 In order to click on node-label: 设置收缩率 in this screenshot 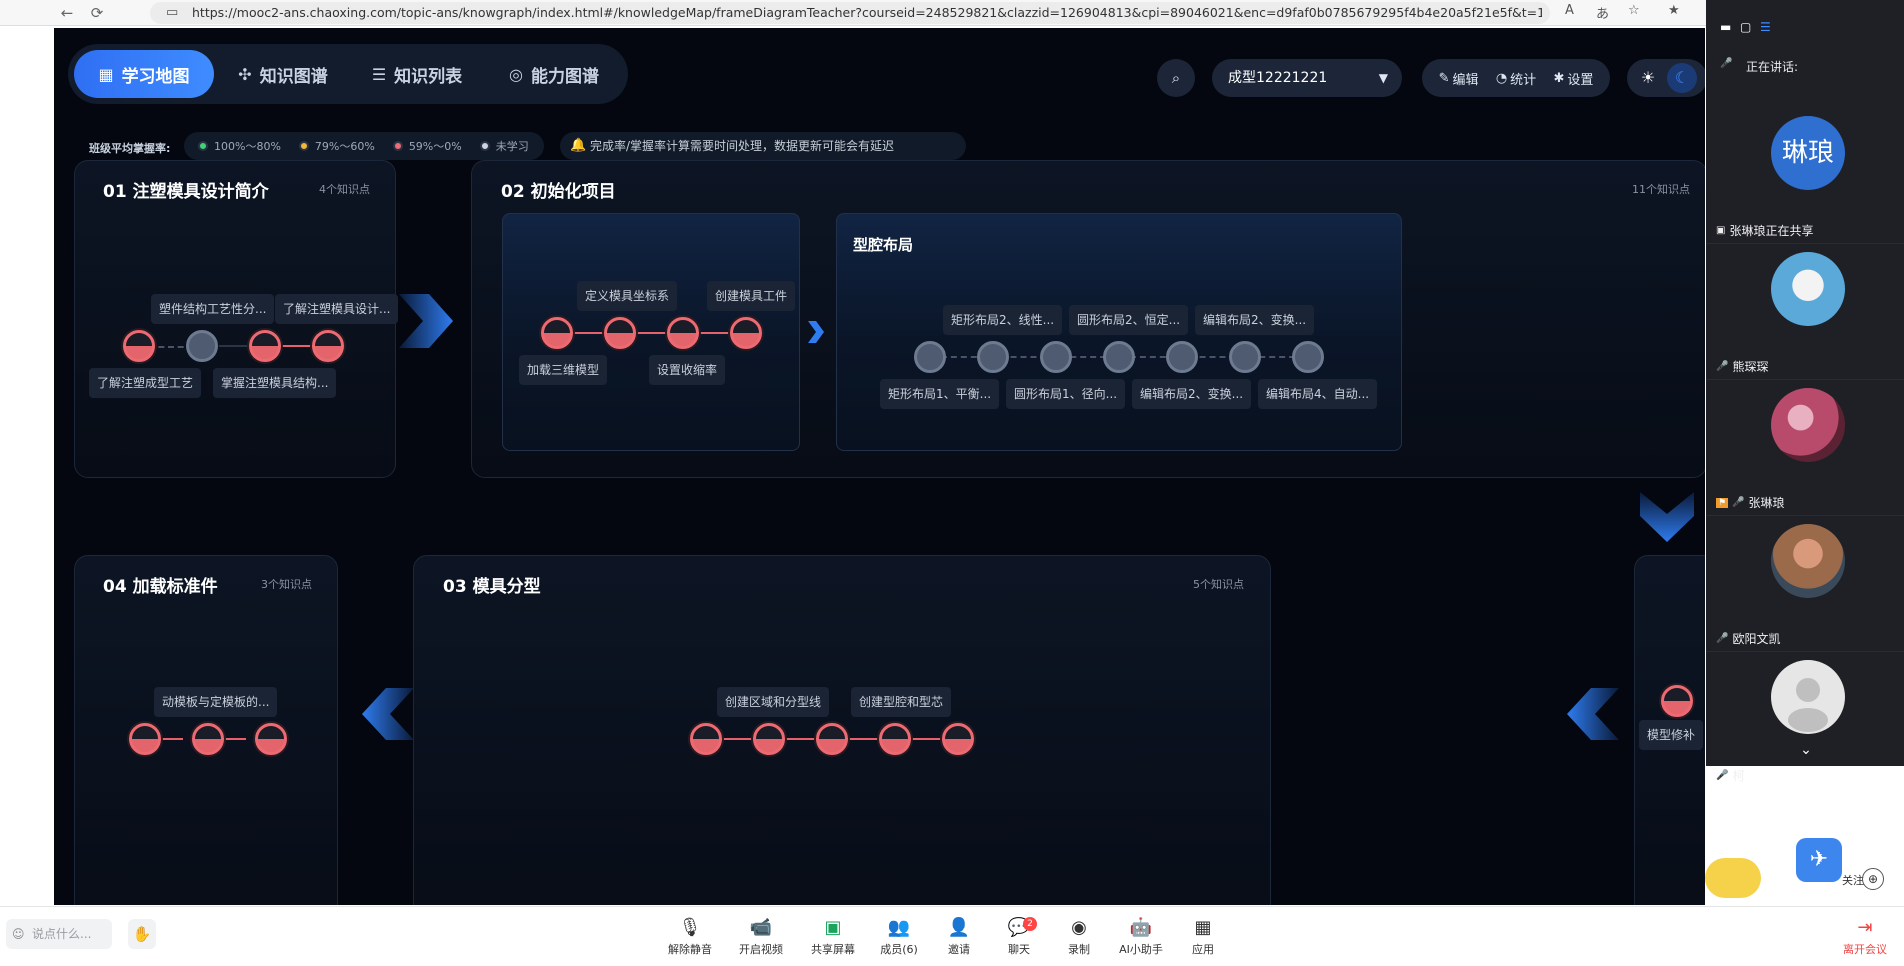, I will do `click(687, 370)`.